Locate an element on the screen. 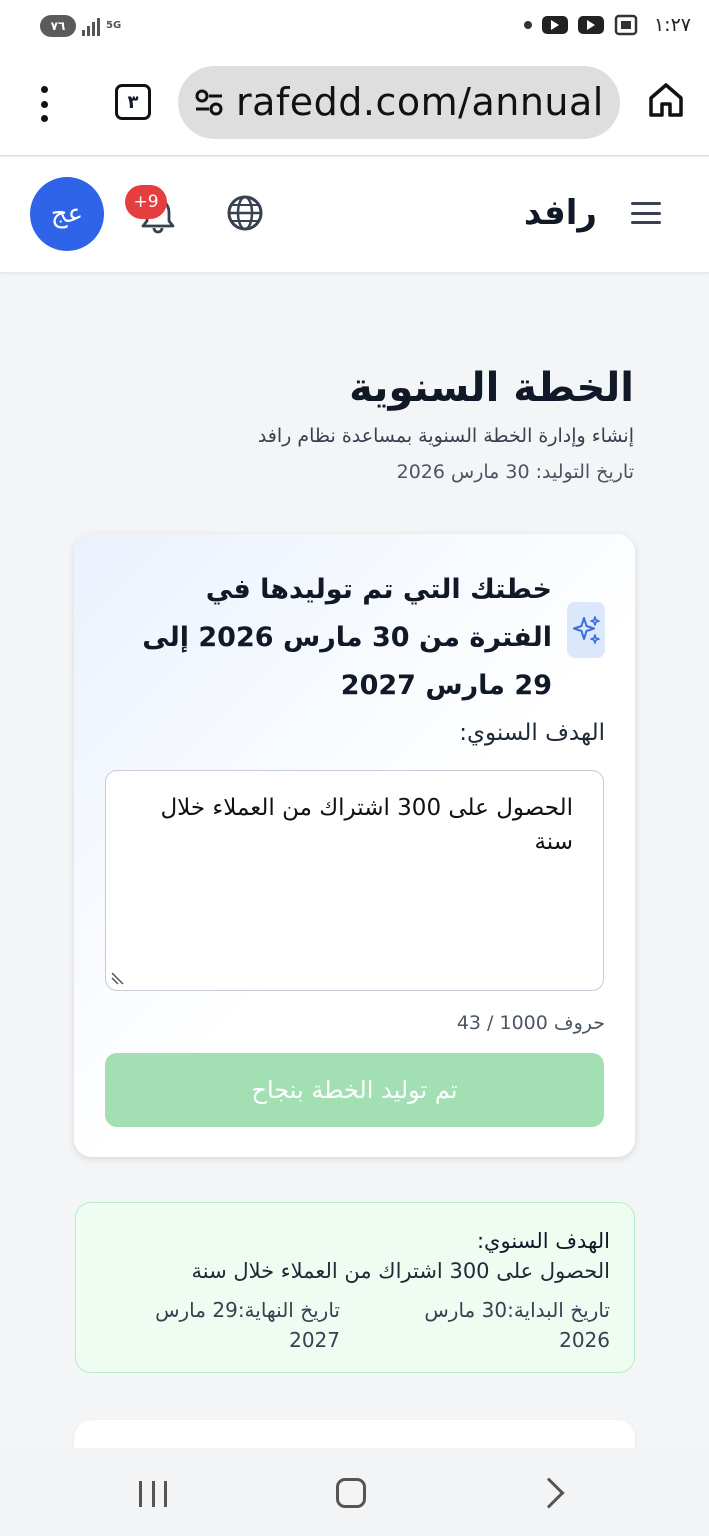  more-vert-icon is located at coordinates (44, 104).